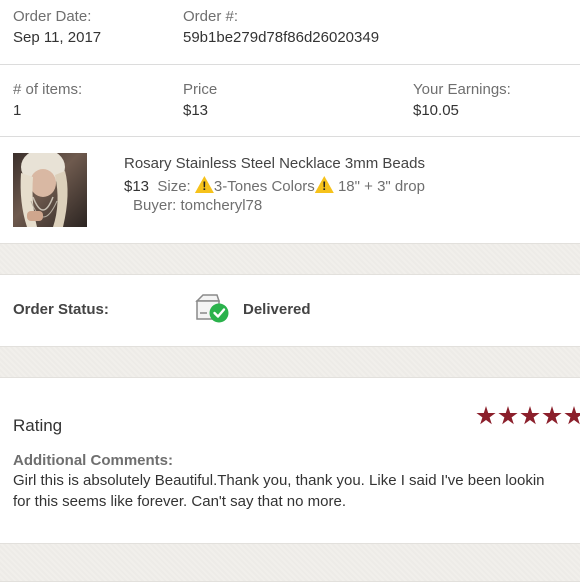  What do you see at coordinates (48, 89) in the screenshot?
I see `items-count-label: # of items:` at bounding box center [48, 89].